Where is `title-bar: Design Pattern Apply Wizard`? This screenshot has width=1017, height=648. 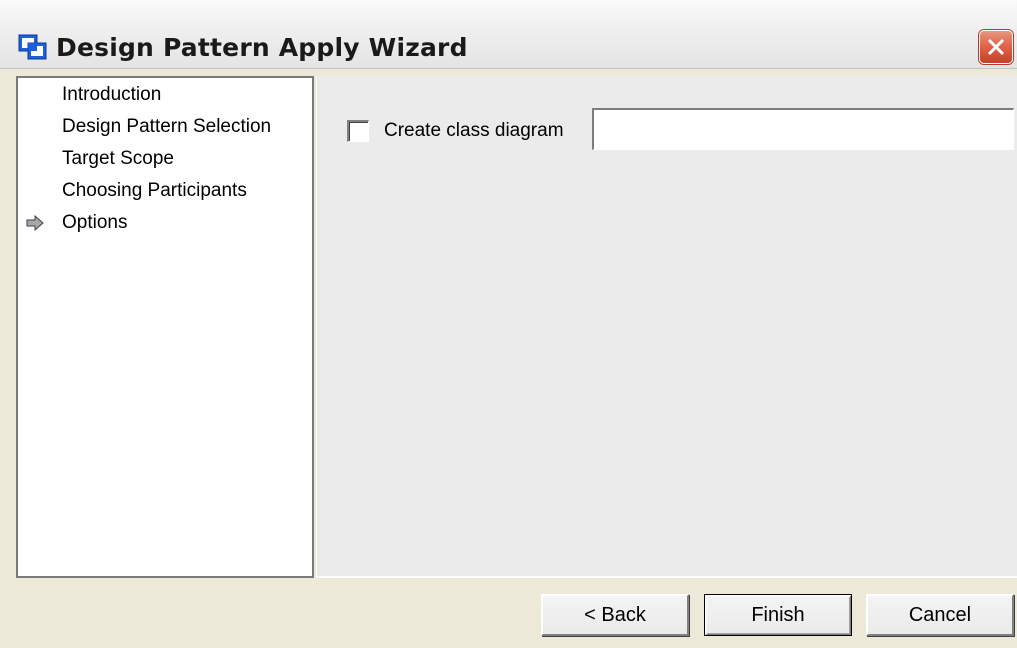
title-bar: Design Pattern Apply Wizard is located at coordinates (508, 34).